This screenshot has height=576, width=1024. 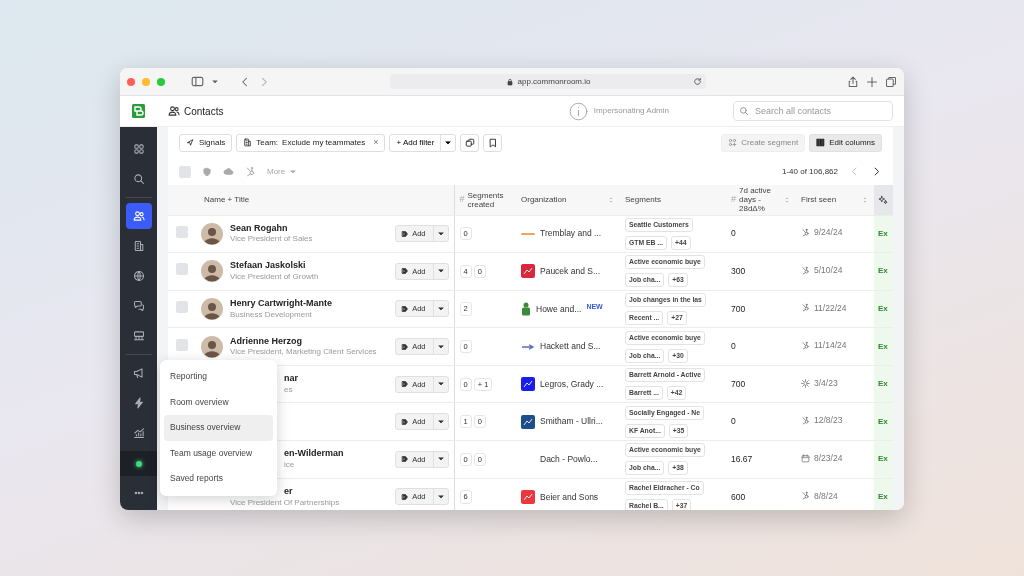 I want to click on reload-icon, so click(x=697, y=81).